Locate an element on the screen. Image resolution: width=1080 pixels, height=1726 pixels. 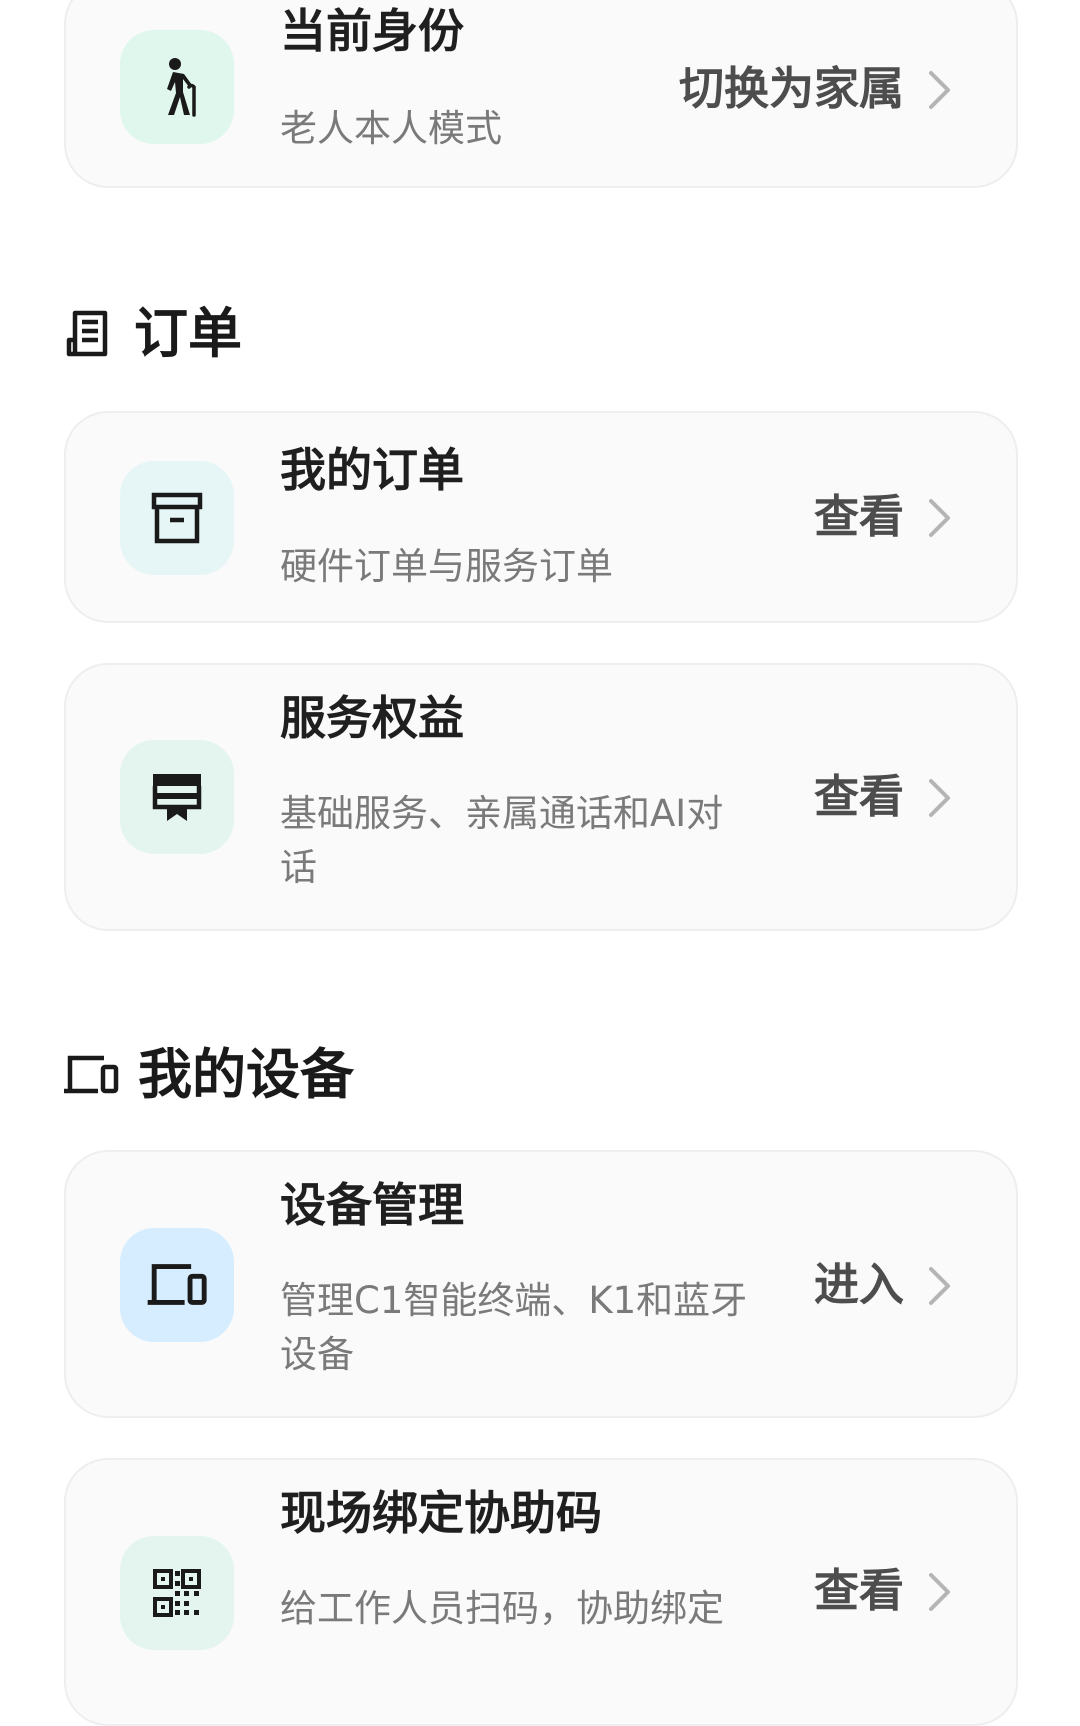
qr-code-icon is located at coordinates (177, 1593).